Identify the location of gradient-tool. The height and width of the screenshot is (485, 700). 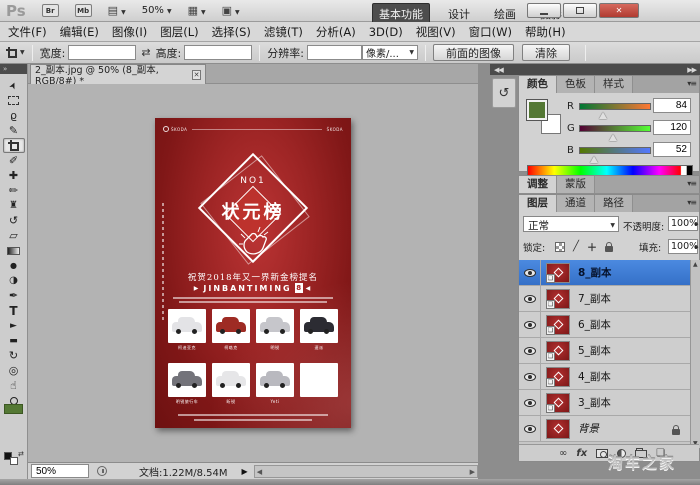
(14, 250).